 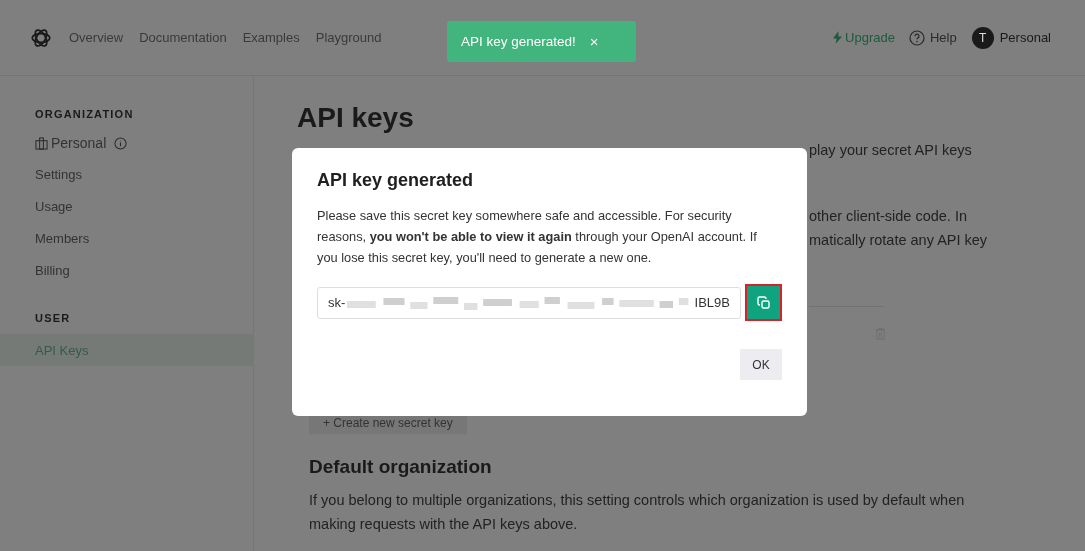 What do you see at coordinates (126, 238) in the screenshot?
I see `sidebar-item: Members` at bounding box center [126, 238].